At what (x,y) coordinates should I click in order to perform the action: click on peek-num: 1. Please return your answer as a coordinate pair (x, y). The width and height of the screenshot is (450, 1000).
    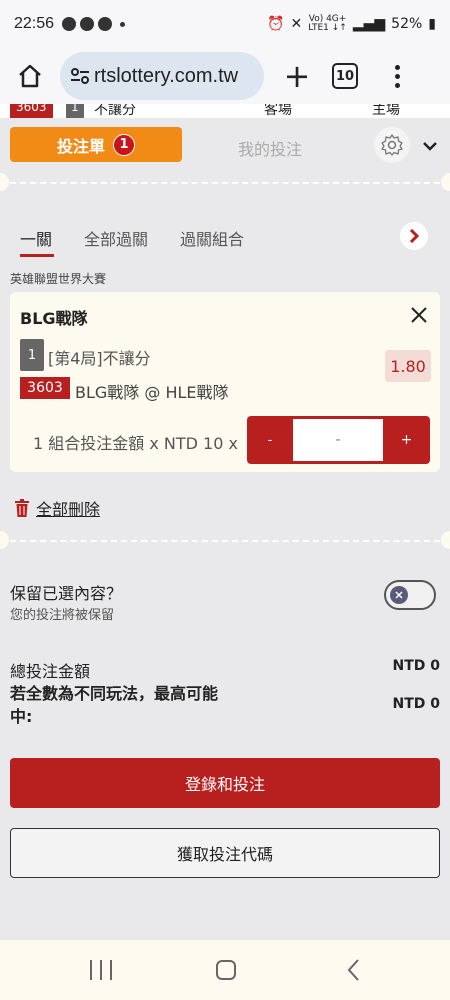
    Looking at the image, I should click on (75, 111).